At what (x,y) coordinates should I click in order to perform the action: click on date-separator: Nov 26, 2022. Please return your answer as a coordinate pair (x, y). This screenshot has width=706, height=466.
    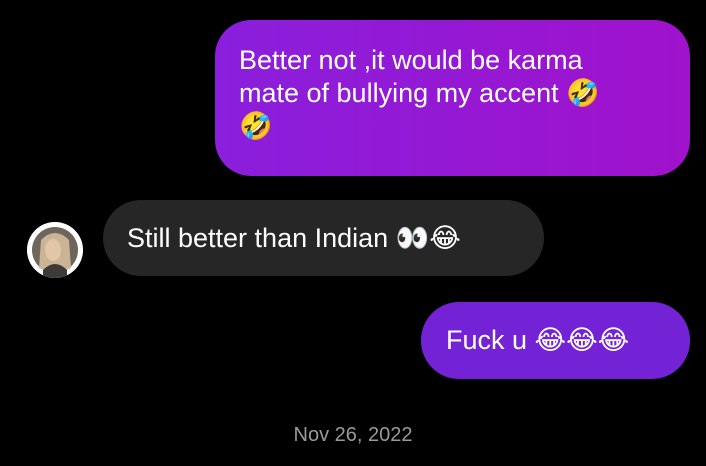
    Looking at the image, I should click on (353, 435).